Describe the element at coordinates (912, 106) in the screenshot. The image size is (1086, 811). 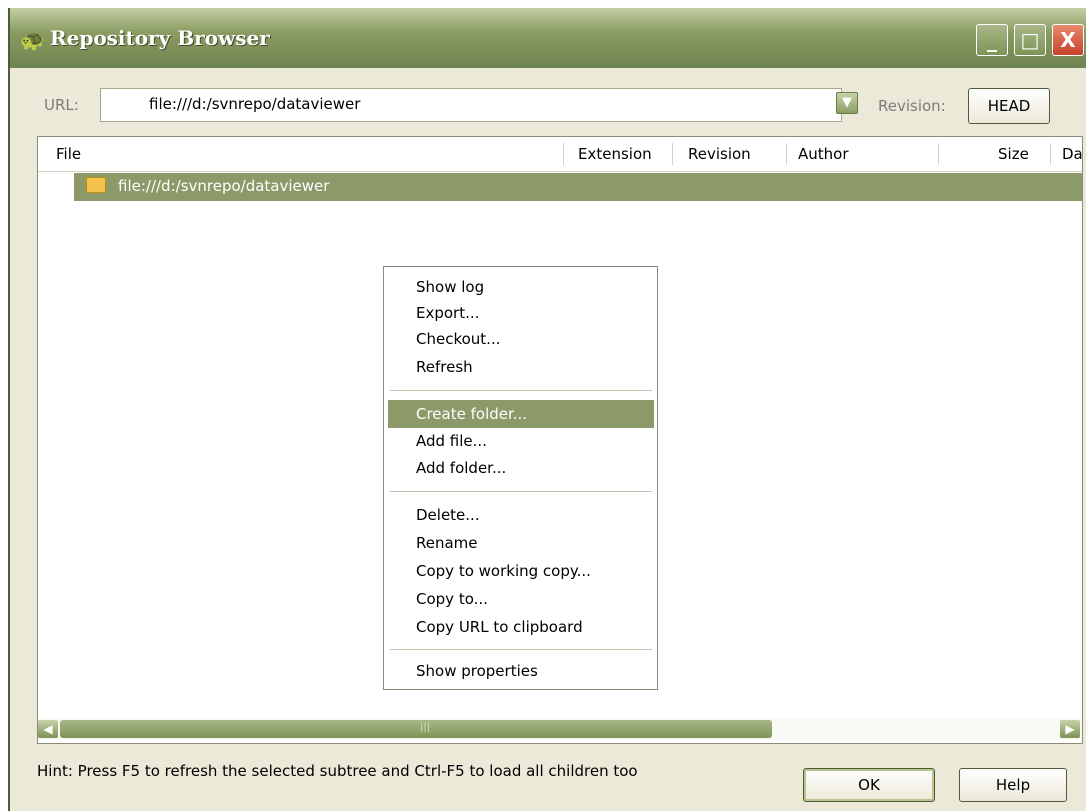
I see `revision-label: Revision:` at that location.